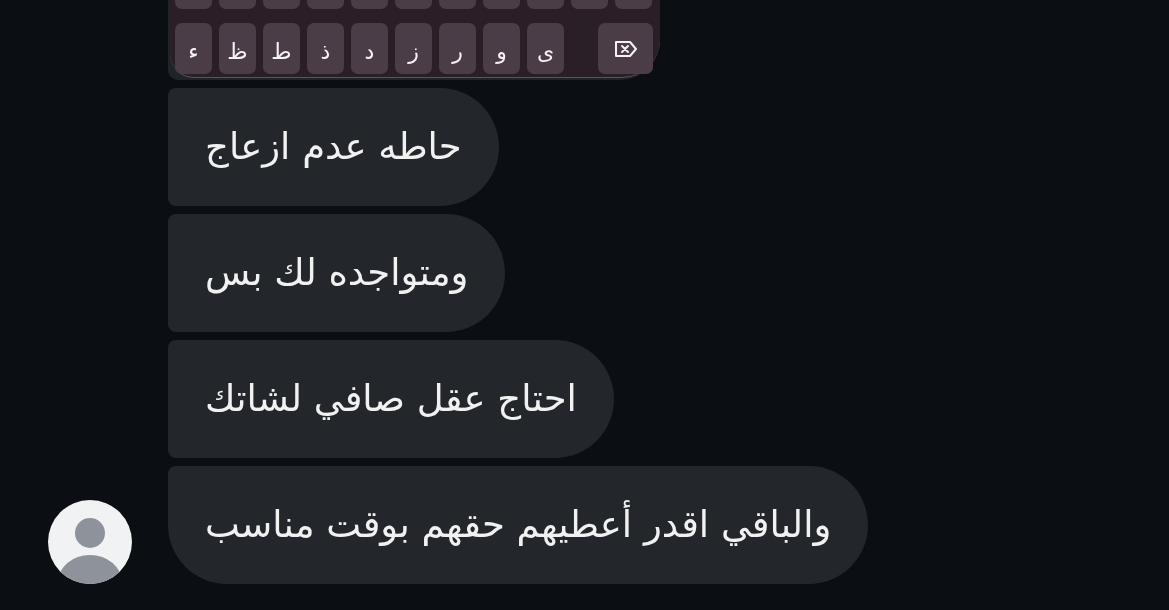 The width and height of the screenshot is (1169, 610). What do you see at coordinates (545, 48) in the screenshot?
I see `keyboard-key: ى` at bounding box center [545, 48].